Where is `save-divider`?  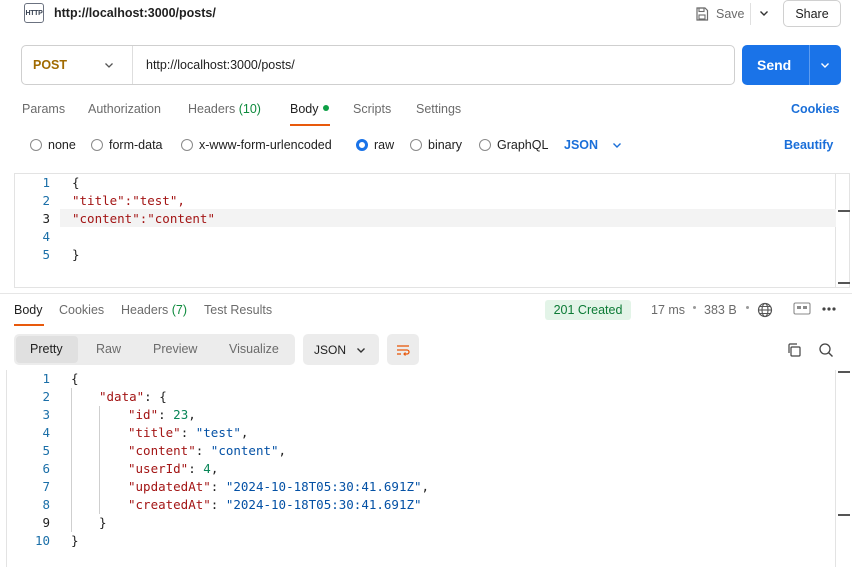
save-divider is located at coordinates (750, 14).